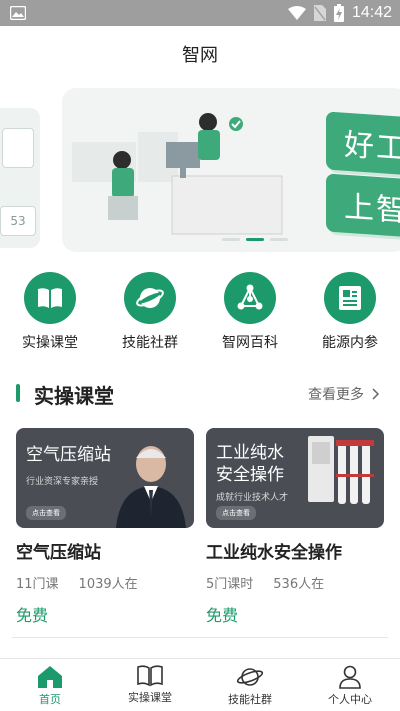 This screenshot has width=400, height=711. Describe the element at coordinates (250, 699) in the screenshot. I see `tab-label: 技能社群` at that location.